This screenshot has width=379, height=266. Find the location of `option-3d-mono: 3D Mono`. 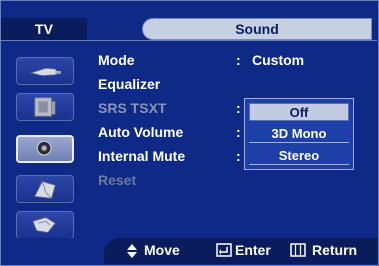

option-3d-mono: 3D Mono is located at coordinates (299, 134).